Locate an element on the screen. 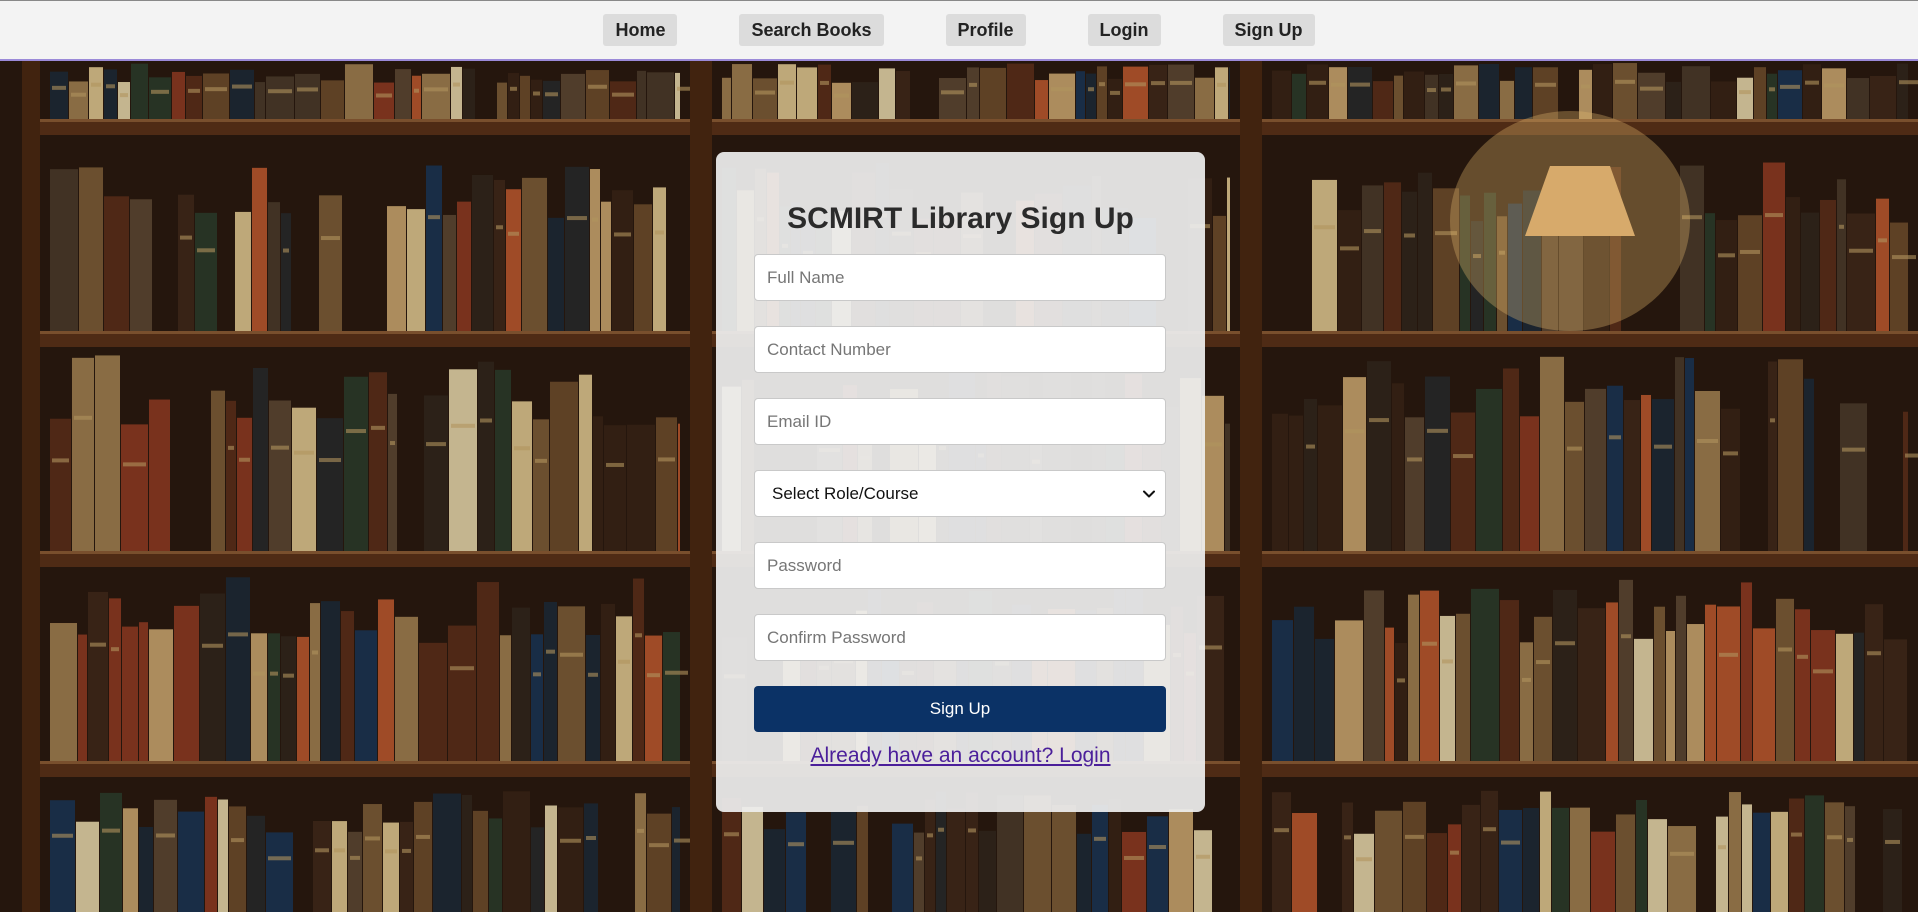 The height and width of the screenshot is (912, 1918). nav-sign-up-button: Sign Up is located at coordinates (1268, 30).